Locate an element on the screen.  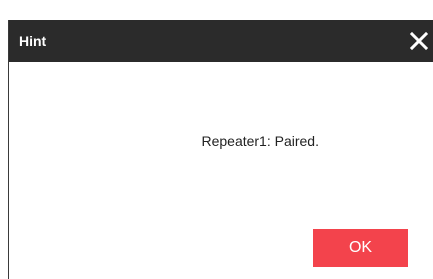
dialog-title: Hint is located at coordinates (33, 41).